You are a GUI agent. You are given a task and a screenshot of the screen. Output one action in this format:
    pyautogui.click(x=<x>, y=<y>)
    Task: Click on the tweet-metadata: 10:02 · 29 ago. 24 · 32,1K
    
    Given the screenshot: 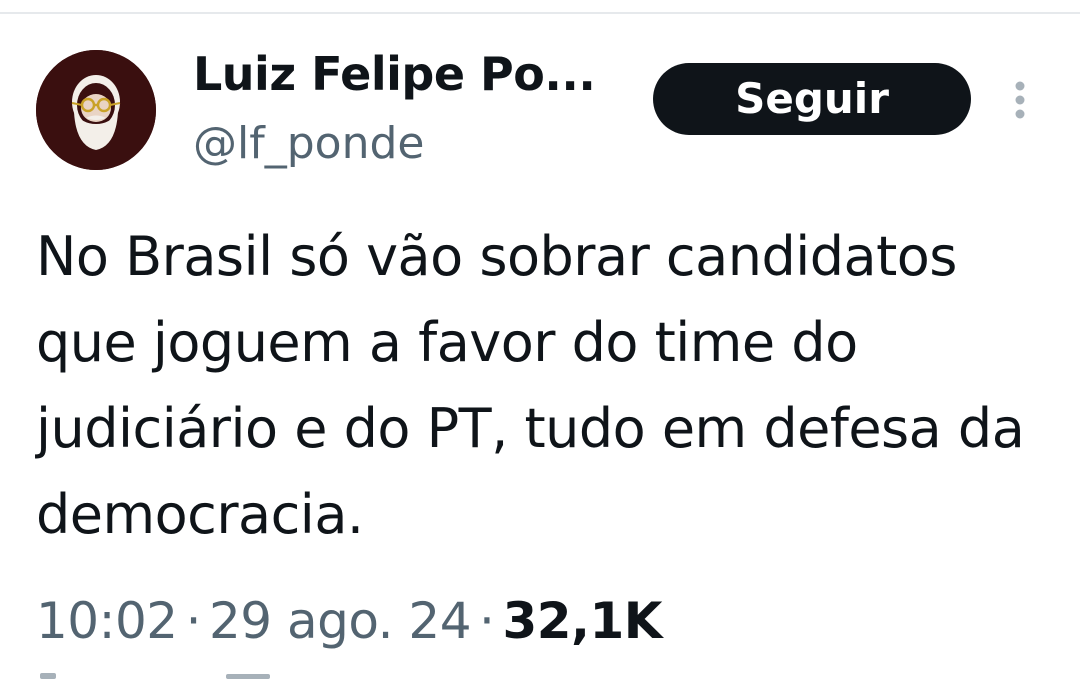 What is the action you would take?
    pyautogui.click(x=349, y=621)
    